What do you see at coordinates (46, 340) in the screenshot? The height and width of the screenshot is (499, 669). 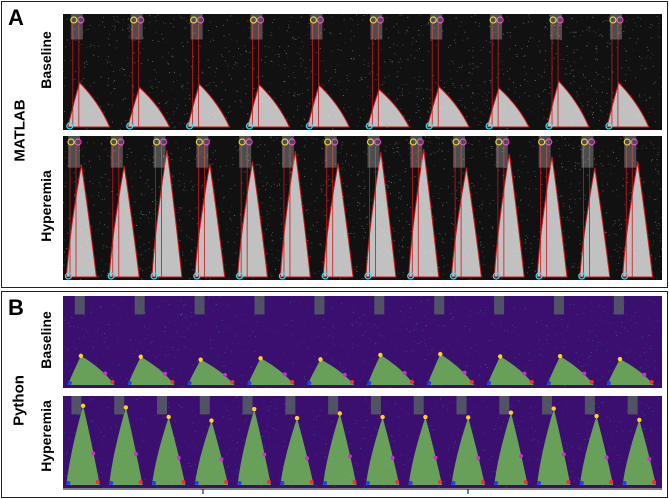 I see `panel-b-row1-label: Baseline` at bounding box center [46, 340].